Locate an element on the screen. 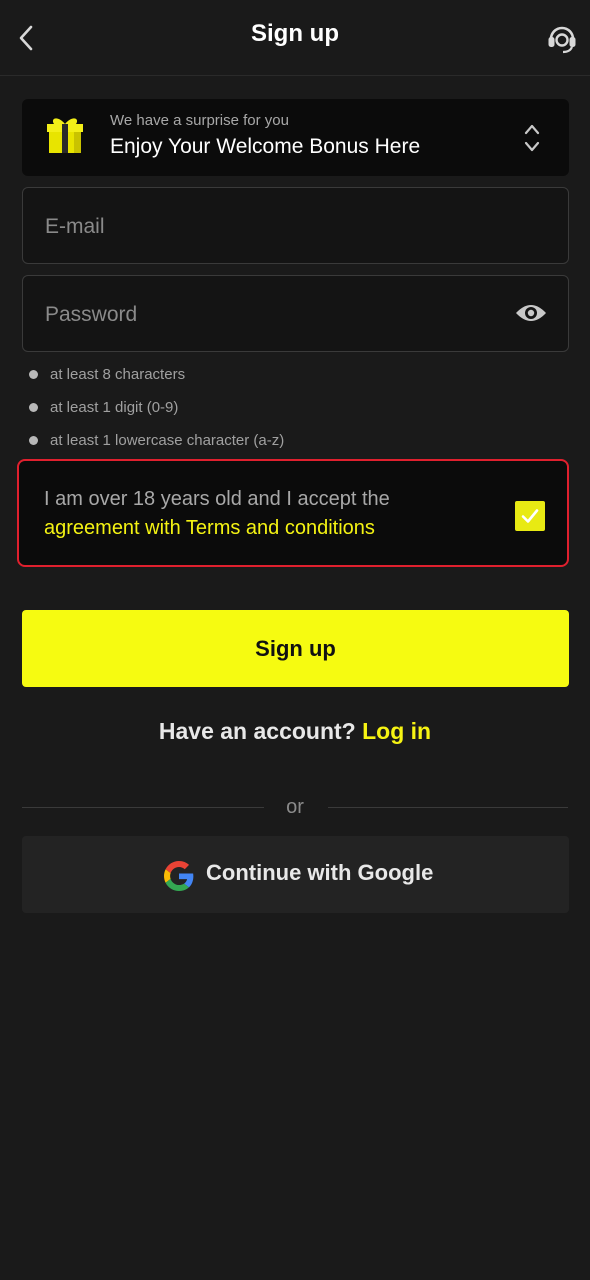 This screenshot has width=590, height=1280. password-rule-text: at least 1 lowercase character (a-z) is located at coordinates (167, 440).